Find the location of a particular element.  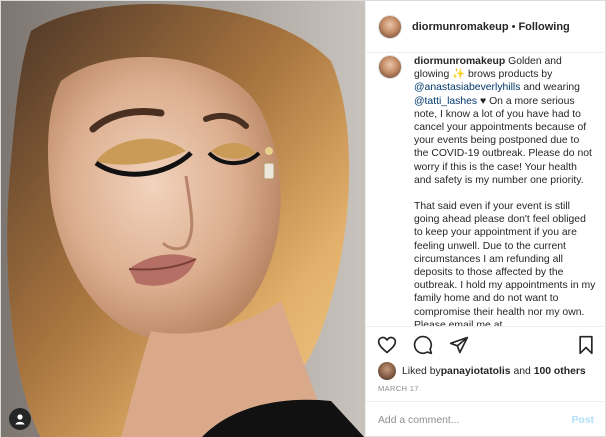

person-icon is located at coordinates (20, 419).